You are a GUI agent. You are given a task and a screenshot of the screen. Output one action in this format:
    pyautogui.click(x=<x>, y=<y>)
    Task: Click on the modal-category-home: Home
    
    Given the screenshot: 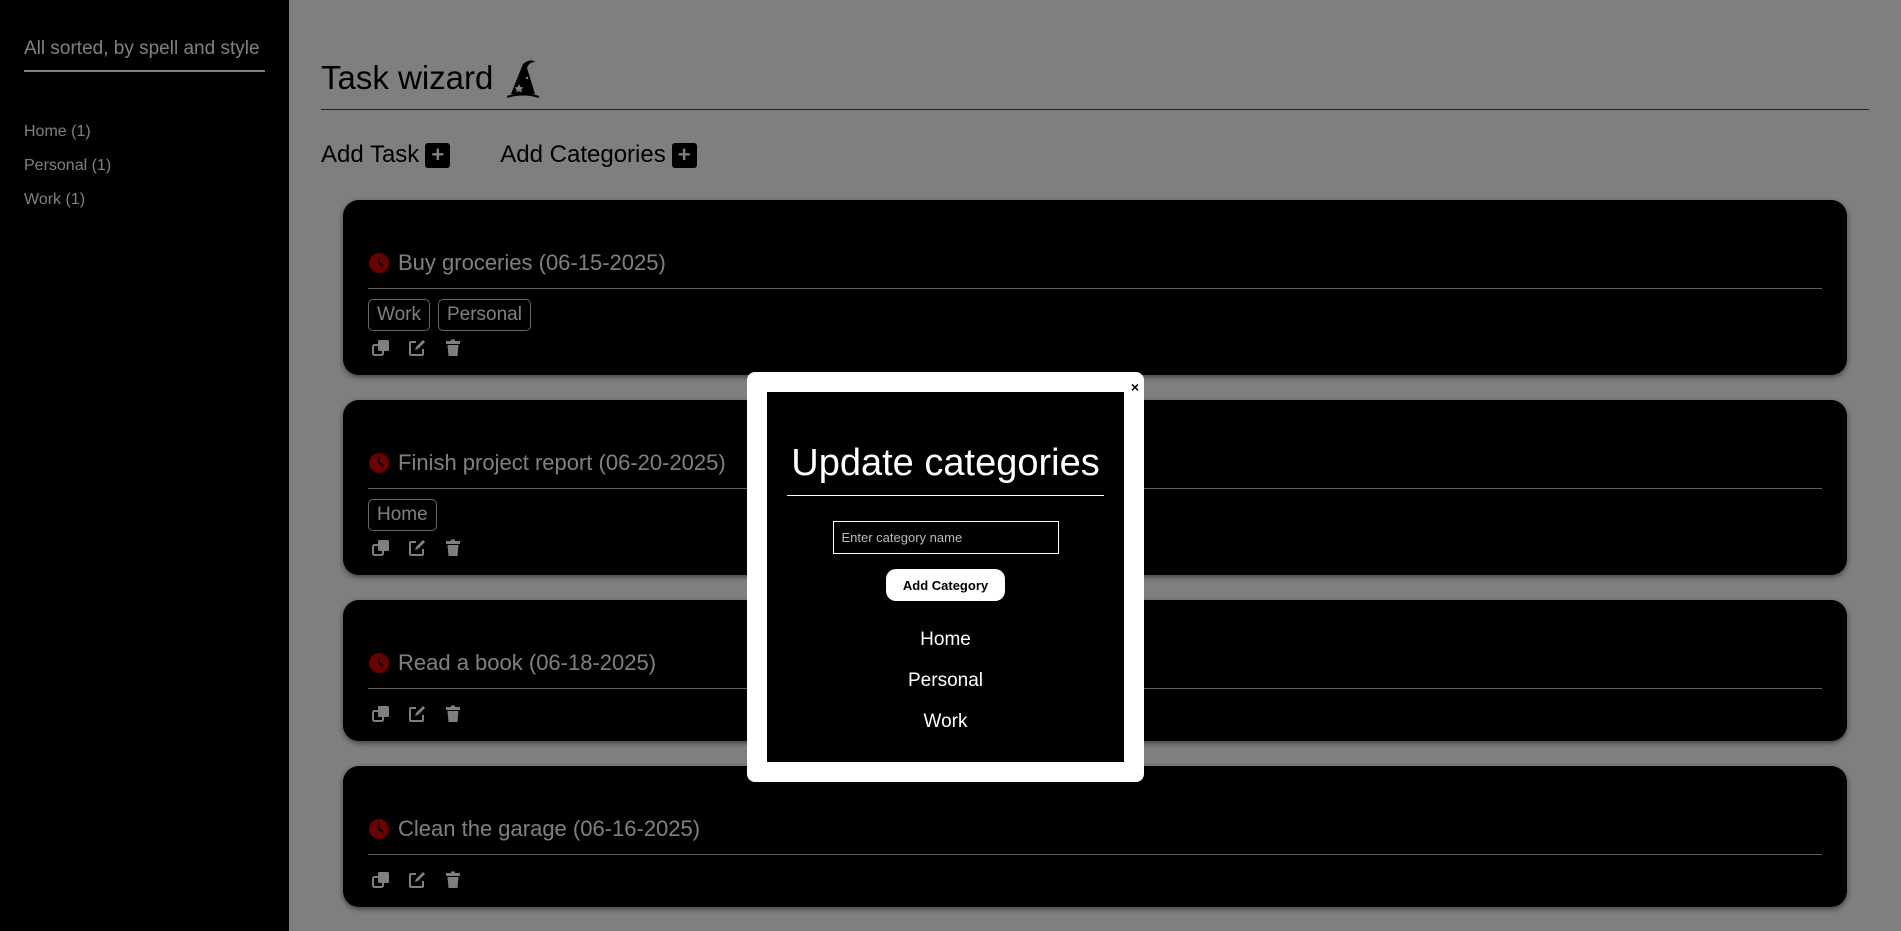 What is the action you would take?
    pyautogui.click(x=945, y=639)
    